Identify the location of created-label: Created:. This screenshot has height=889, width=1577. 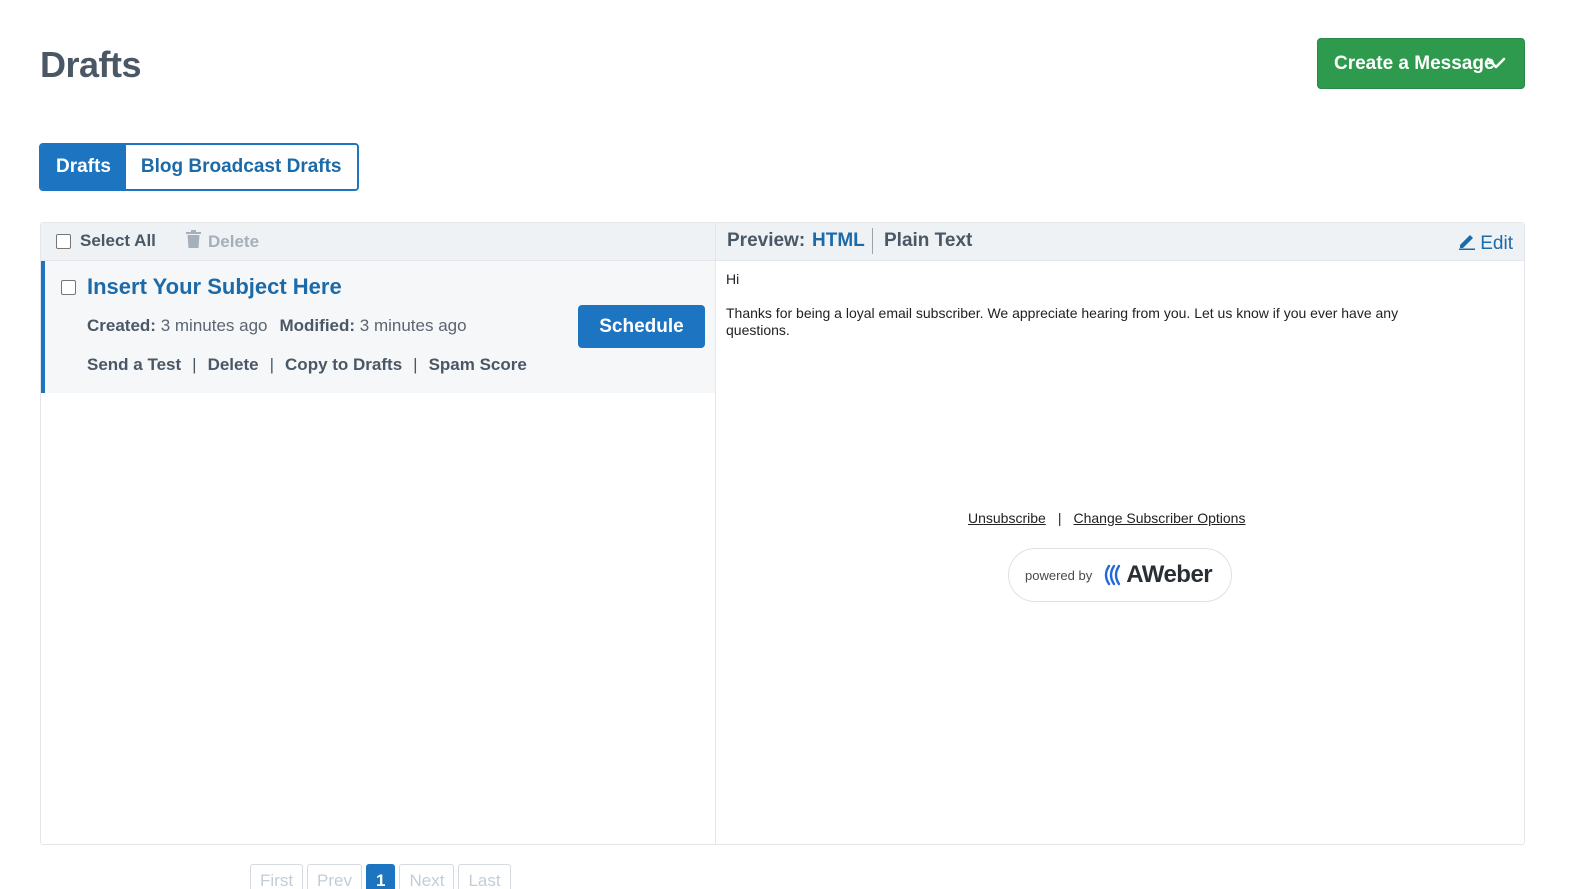
(121, 325).